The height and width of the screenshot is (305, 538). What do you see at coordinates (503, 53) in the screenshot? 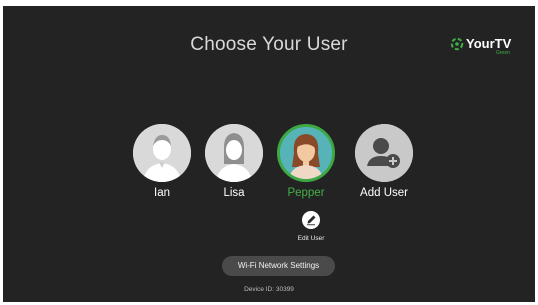
I see `logo-subtitle: Green` at bounding box center [503, 53].